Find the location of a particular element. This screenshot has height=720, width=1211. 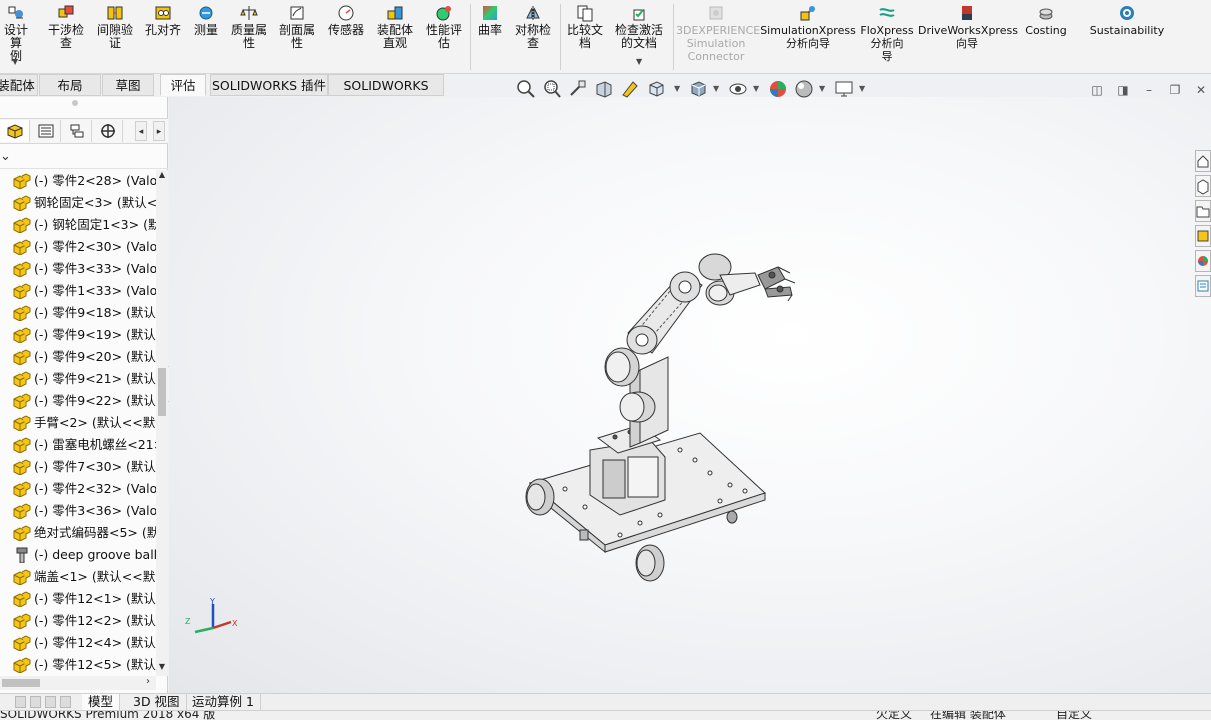

status-units: 自定义 is located at coordinates (1074, 715).